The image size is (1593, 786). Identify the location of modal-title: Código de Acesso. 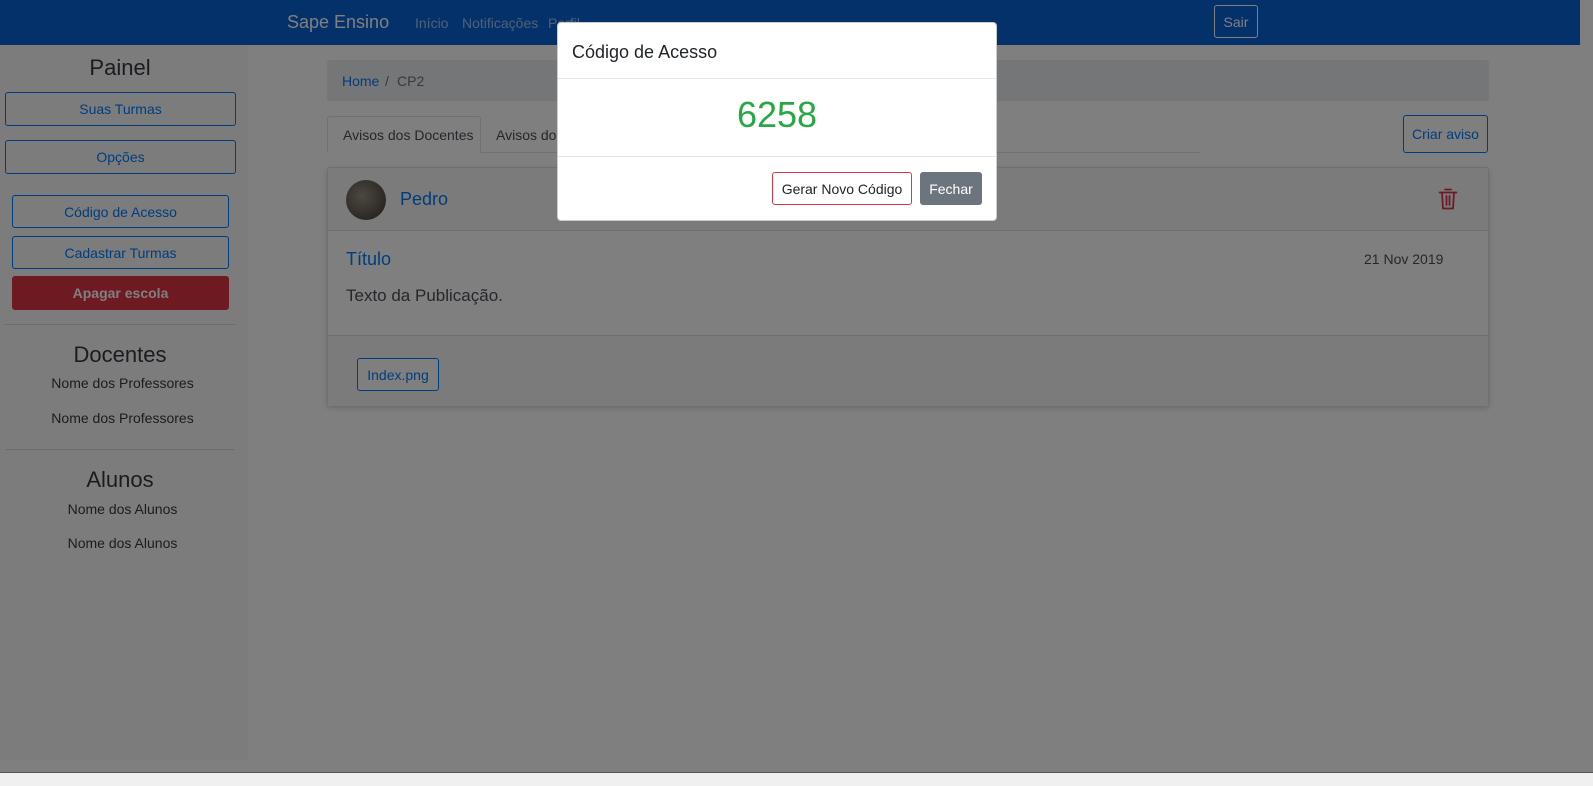
(645, 52).